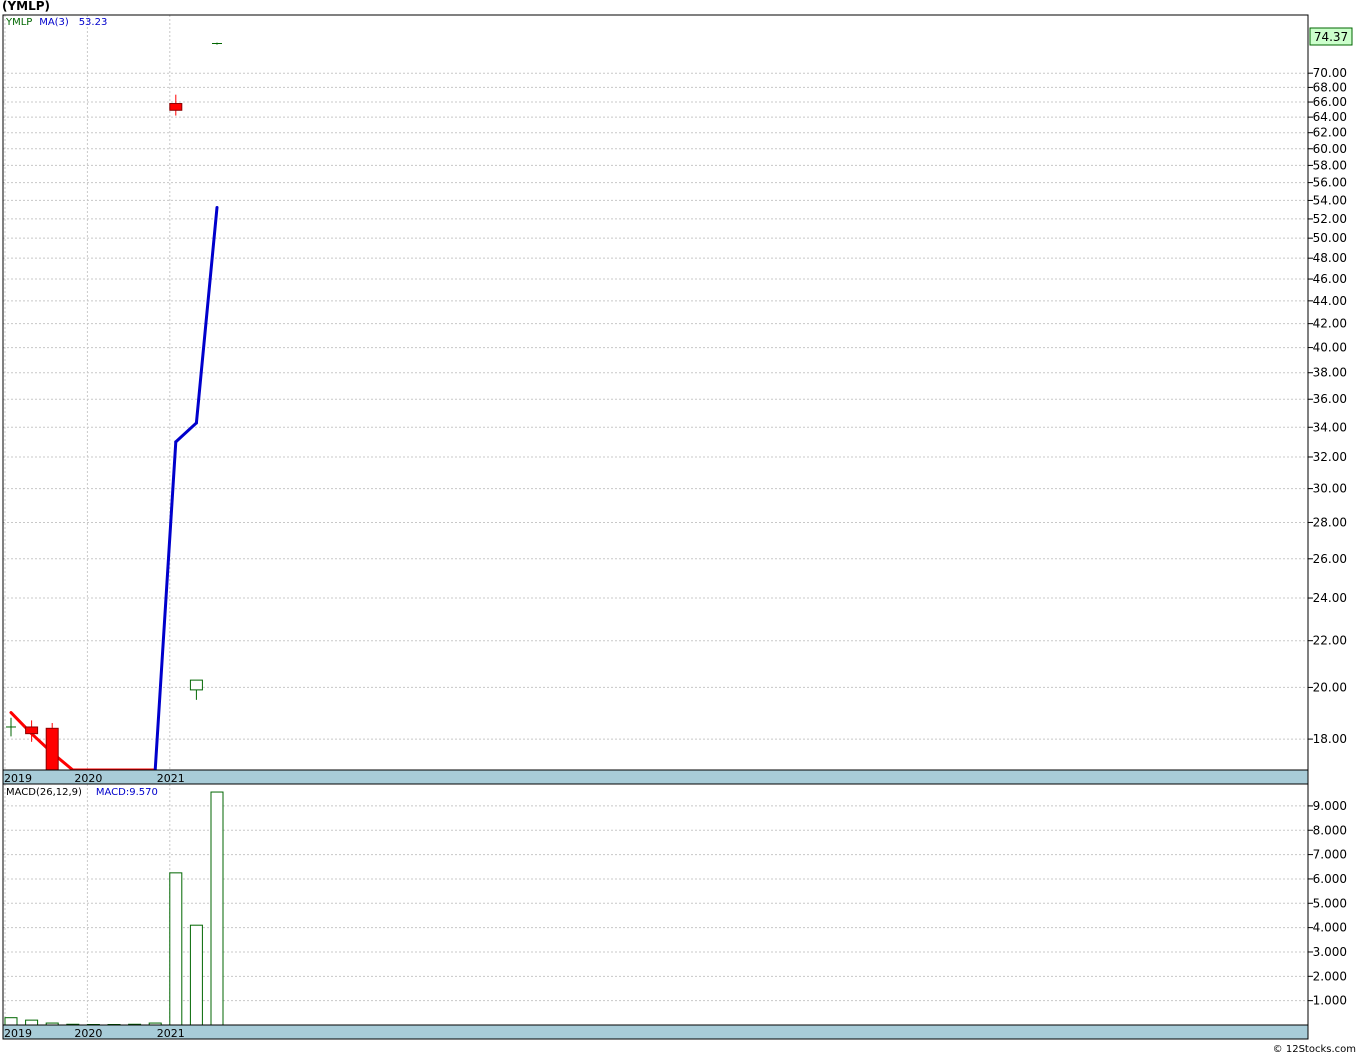 The image size is (1360, 1056). Describe the element at coordinates (18, 778) in the screenshot. I see `price-x-tick-label: 2019` at that location.